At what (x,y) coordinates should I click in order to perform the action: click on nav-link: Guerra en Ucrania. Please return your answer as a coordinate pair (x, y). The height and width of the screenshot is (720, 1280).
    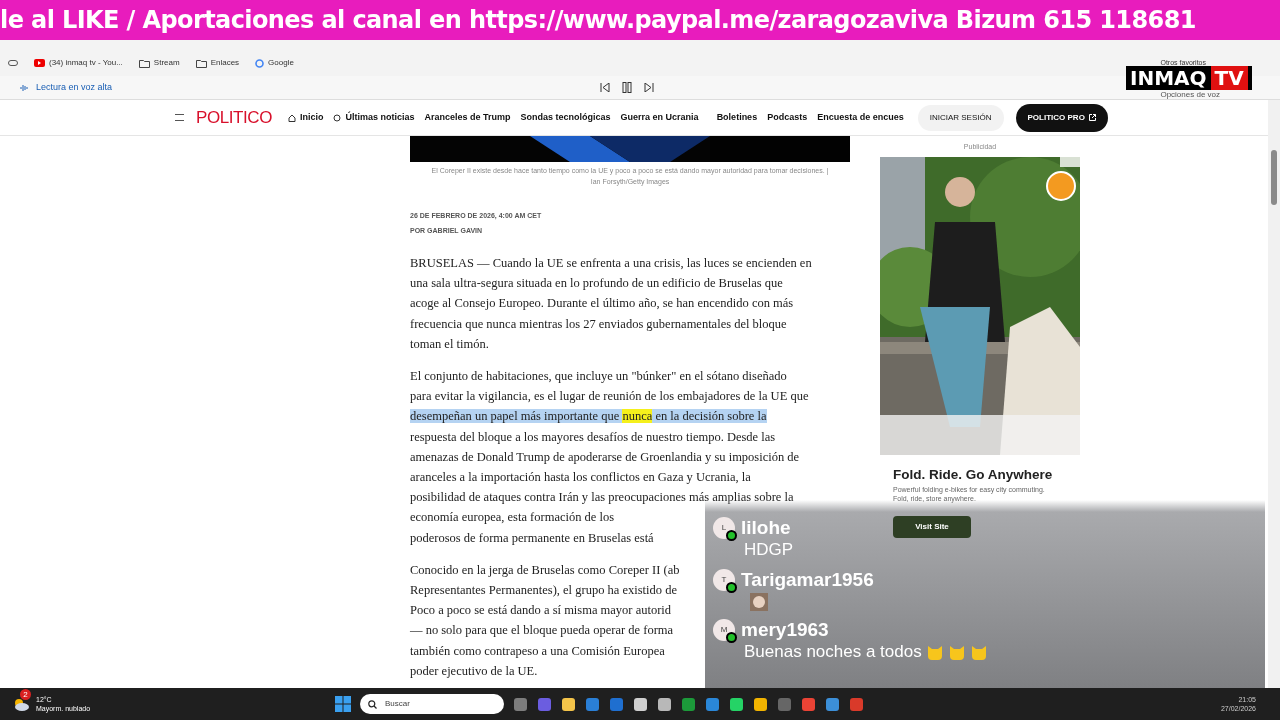
    Looking at the image, I should click on (659, 117).